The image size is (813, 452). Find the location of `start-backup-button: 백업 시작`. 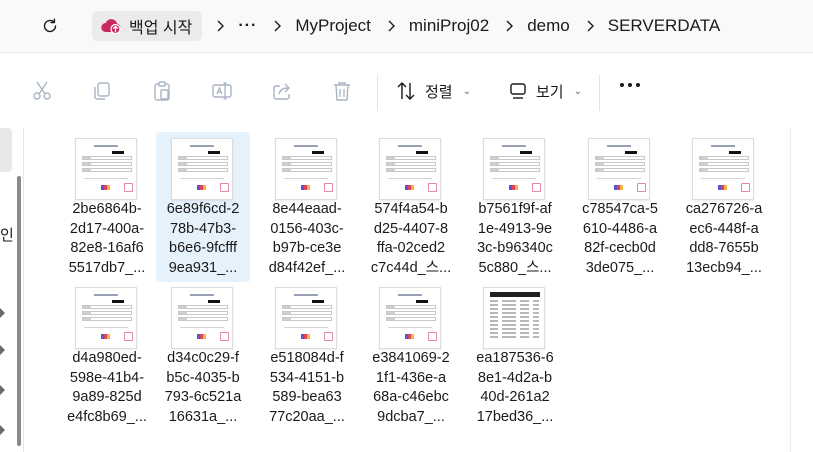

start-backup-button: 백업 시작 is located at coordinates (147, 26).